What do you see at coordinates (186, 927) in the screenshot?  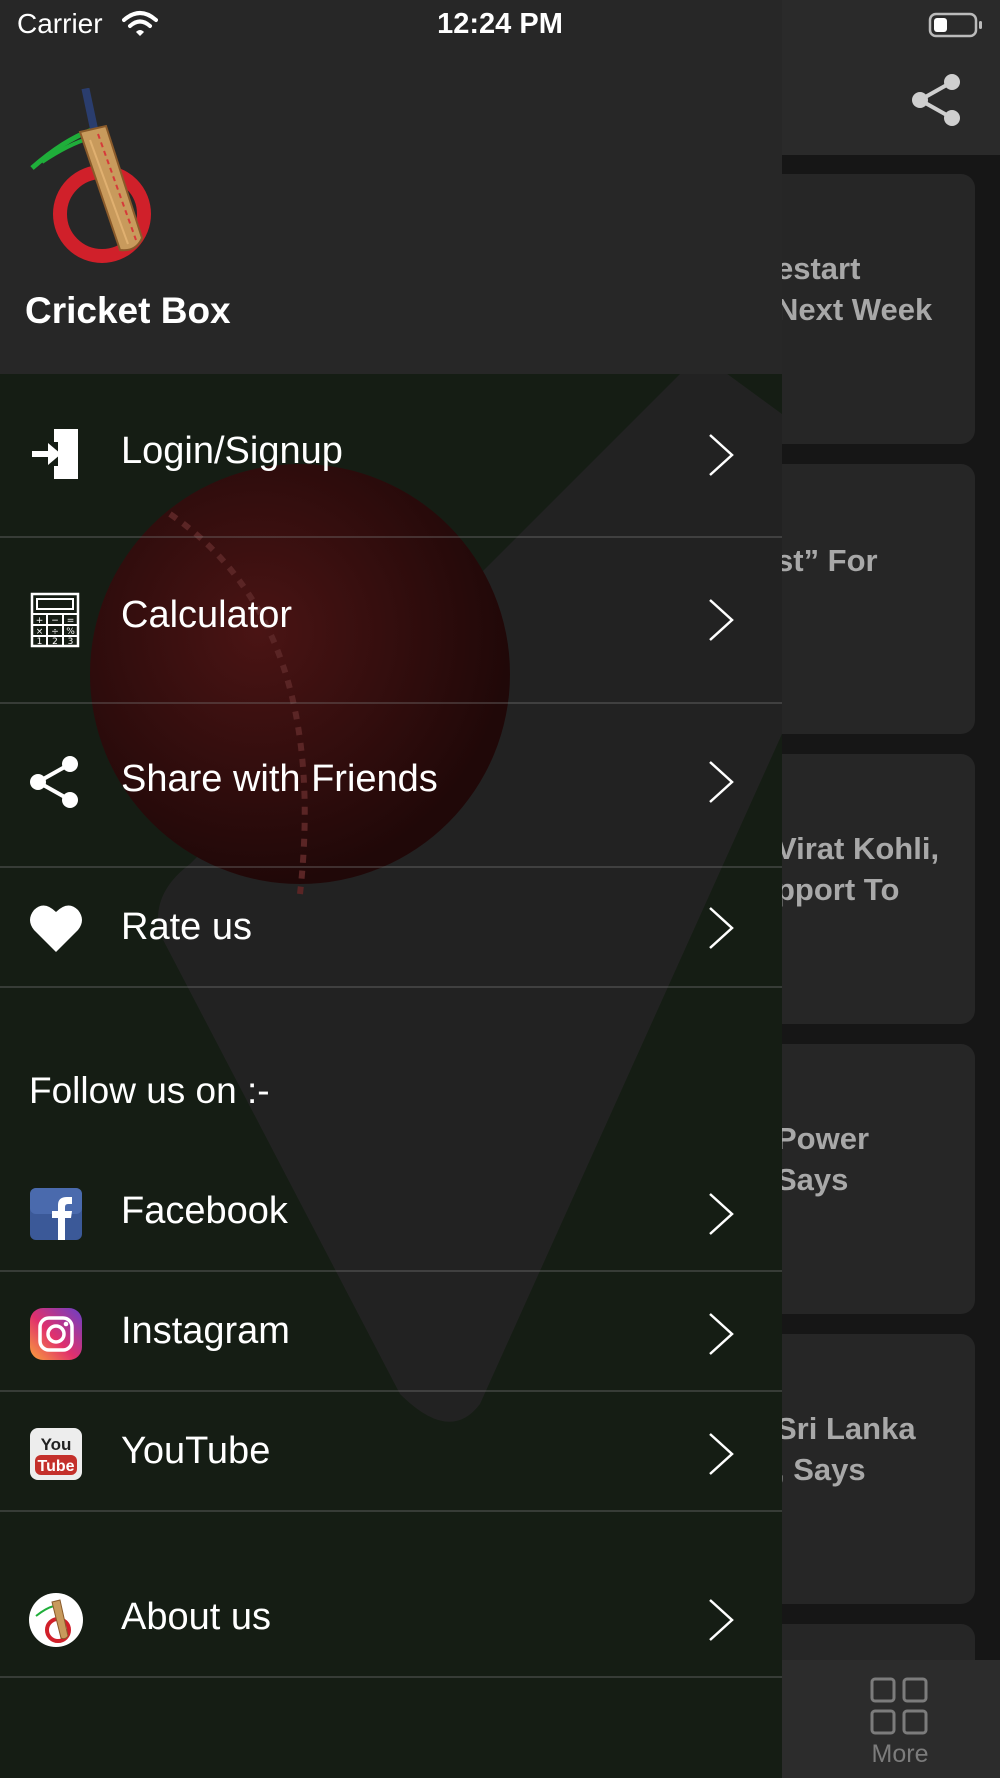 I see `menu-item-label: Rate us` at bounding box center [186, 927].